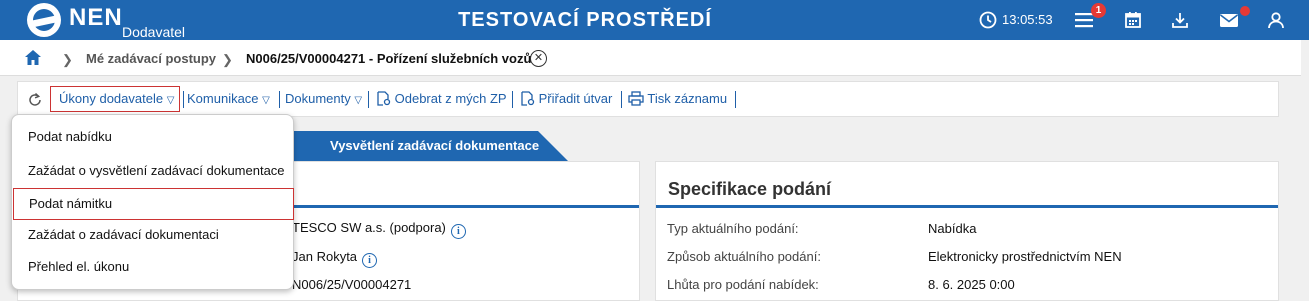 This screenshot has width=1309, height=301. Describe the element at coordinates (223, 98) in the screenshot. I see `communication-label: Komunikace` at that location.